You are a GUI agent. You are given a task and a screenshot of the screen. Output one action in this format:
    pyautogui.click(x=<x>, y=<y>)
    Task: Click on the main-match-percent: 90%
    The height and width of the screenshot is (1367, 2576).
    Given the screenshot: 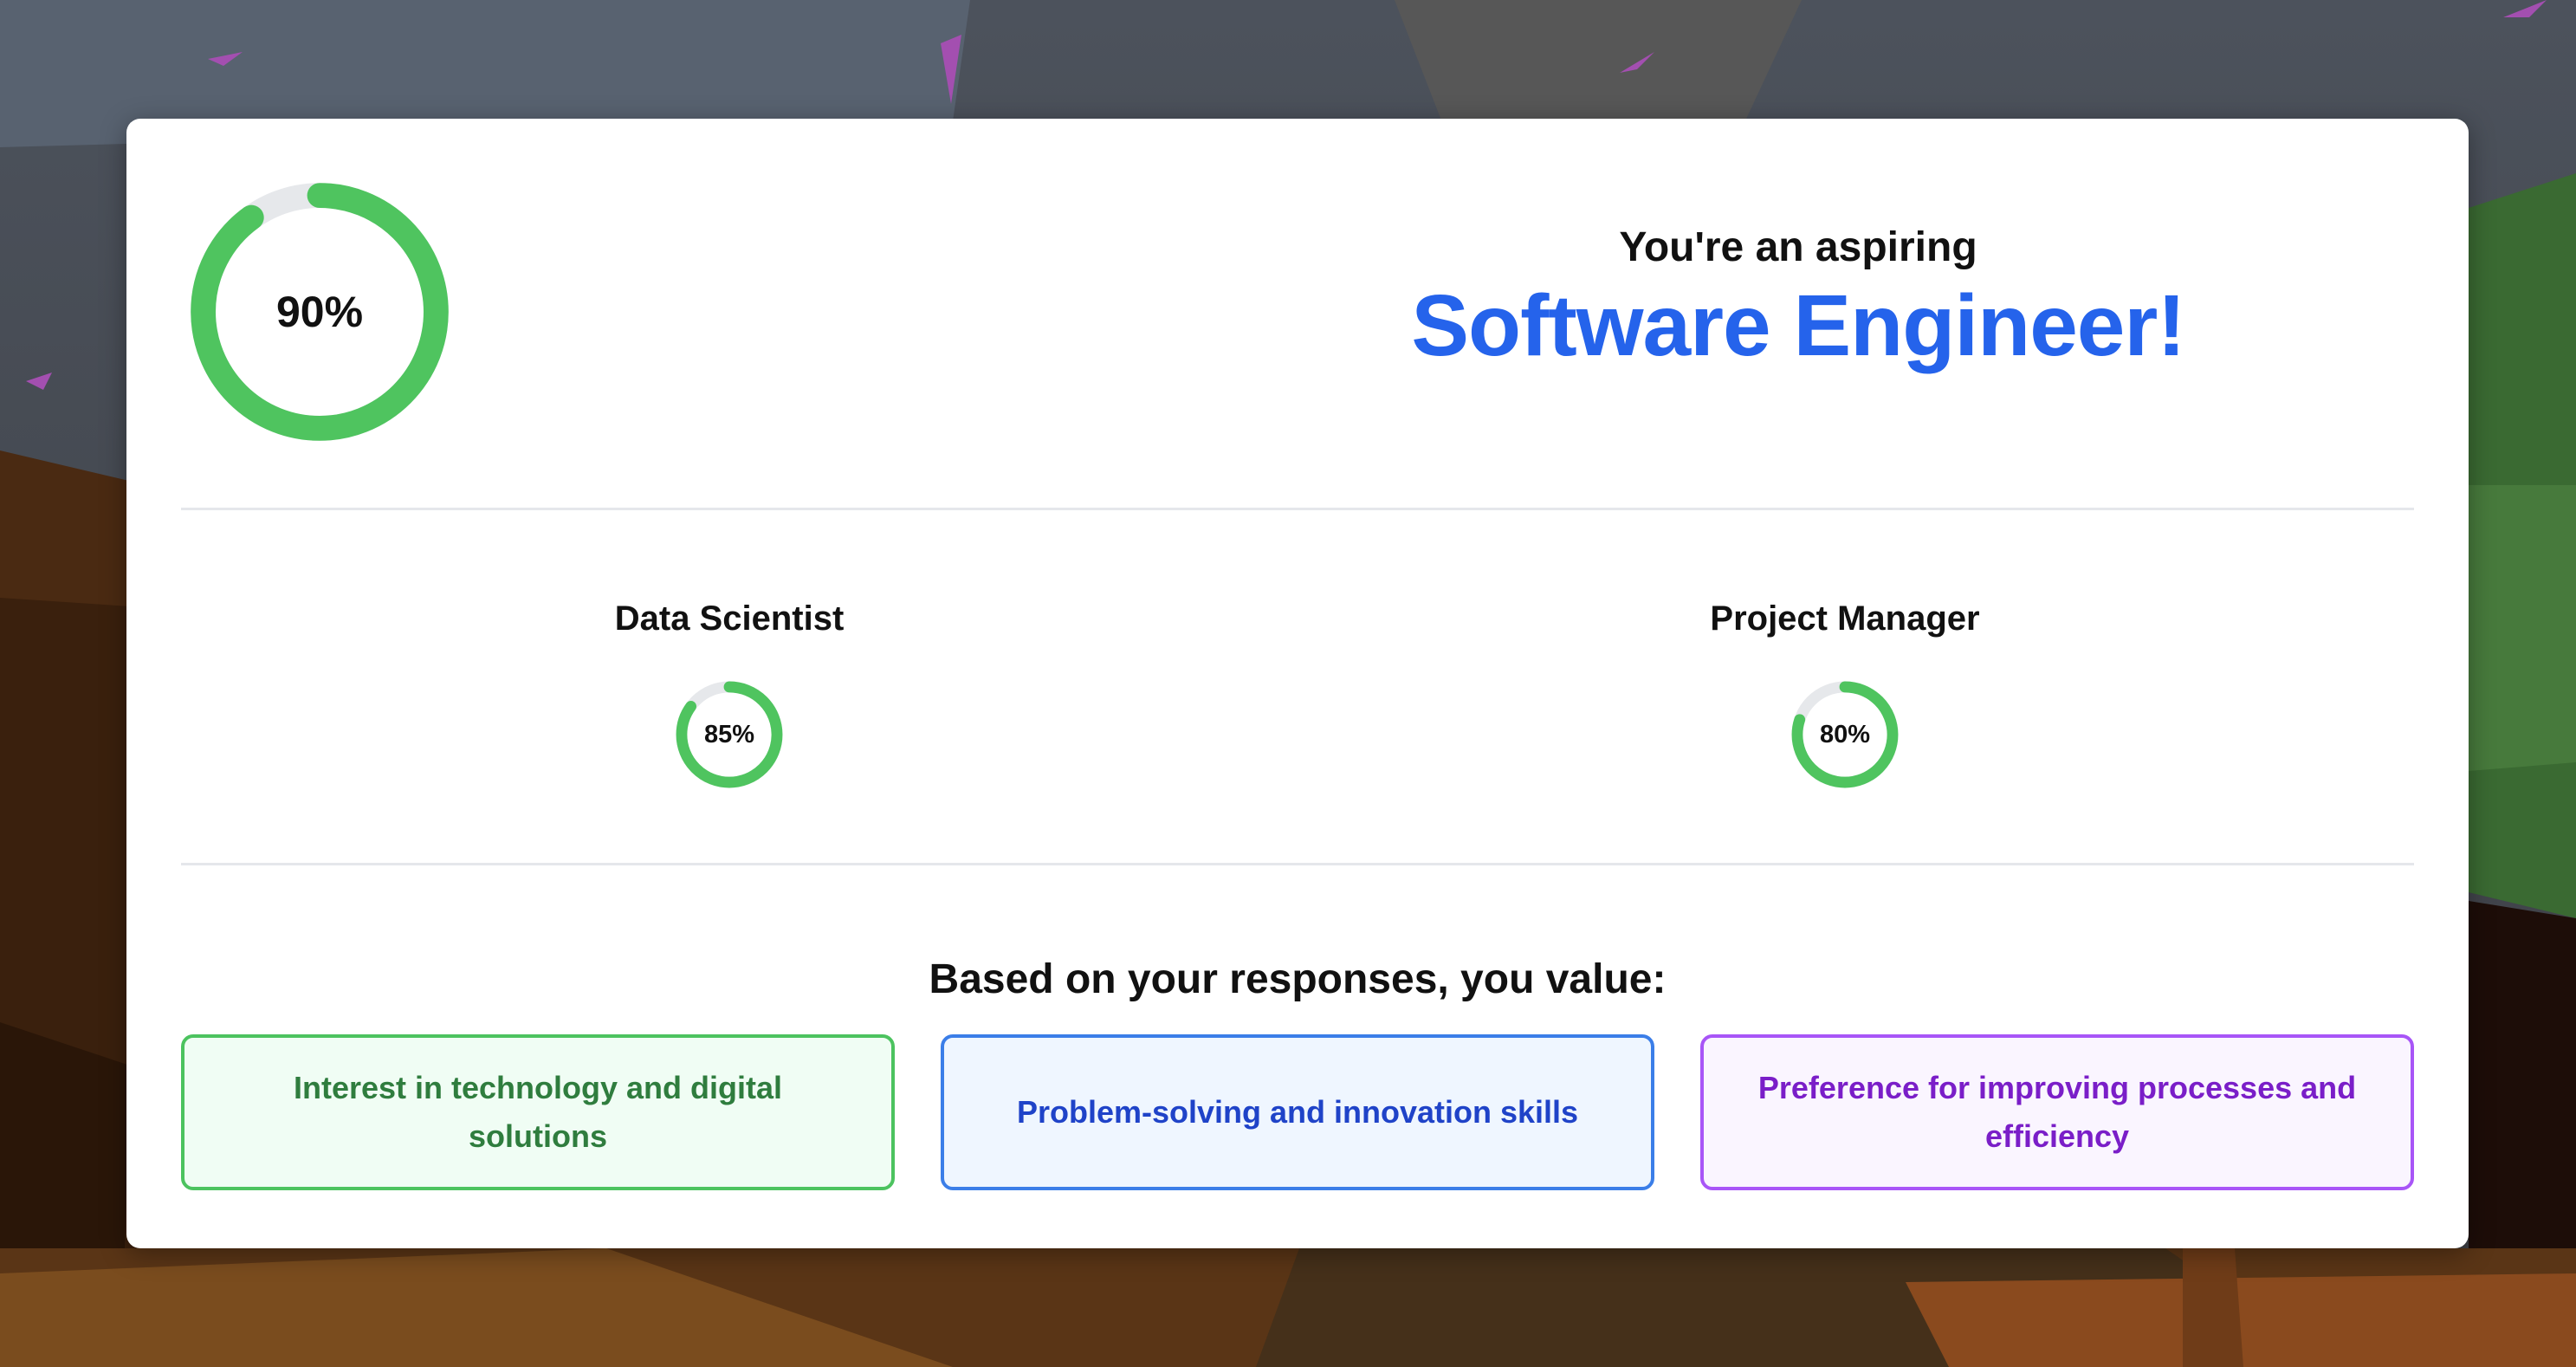 What is the action you would take?
    pyautogui.click(x=319, y=312)
    